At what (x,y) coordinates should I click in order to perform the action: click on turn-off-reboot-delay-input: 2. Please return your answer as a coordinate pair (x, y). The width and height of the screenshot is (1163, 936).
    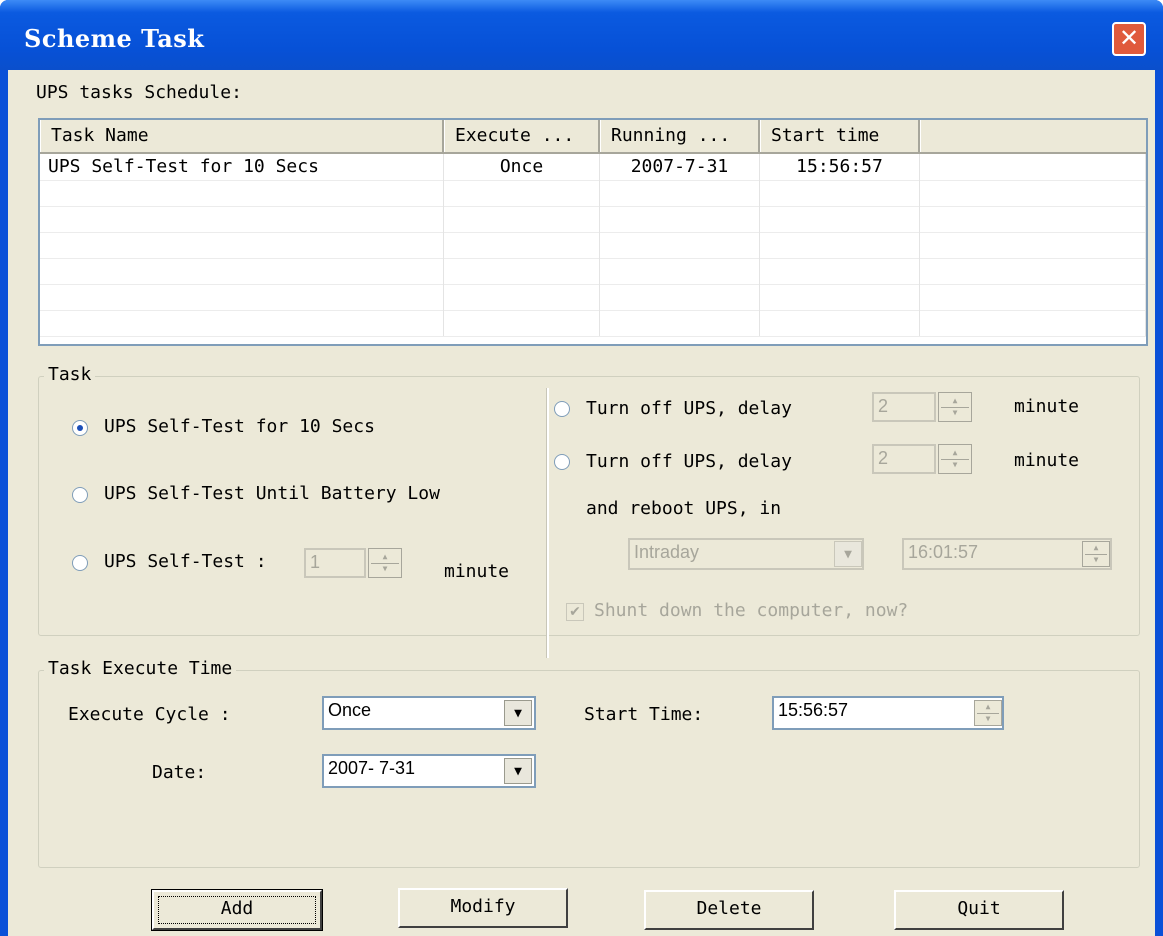
    Looking at the image, I should click on (904, 459).